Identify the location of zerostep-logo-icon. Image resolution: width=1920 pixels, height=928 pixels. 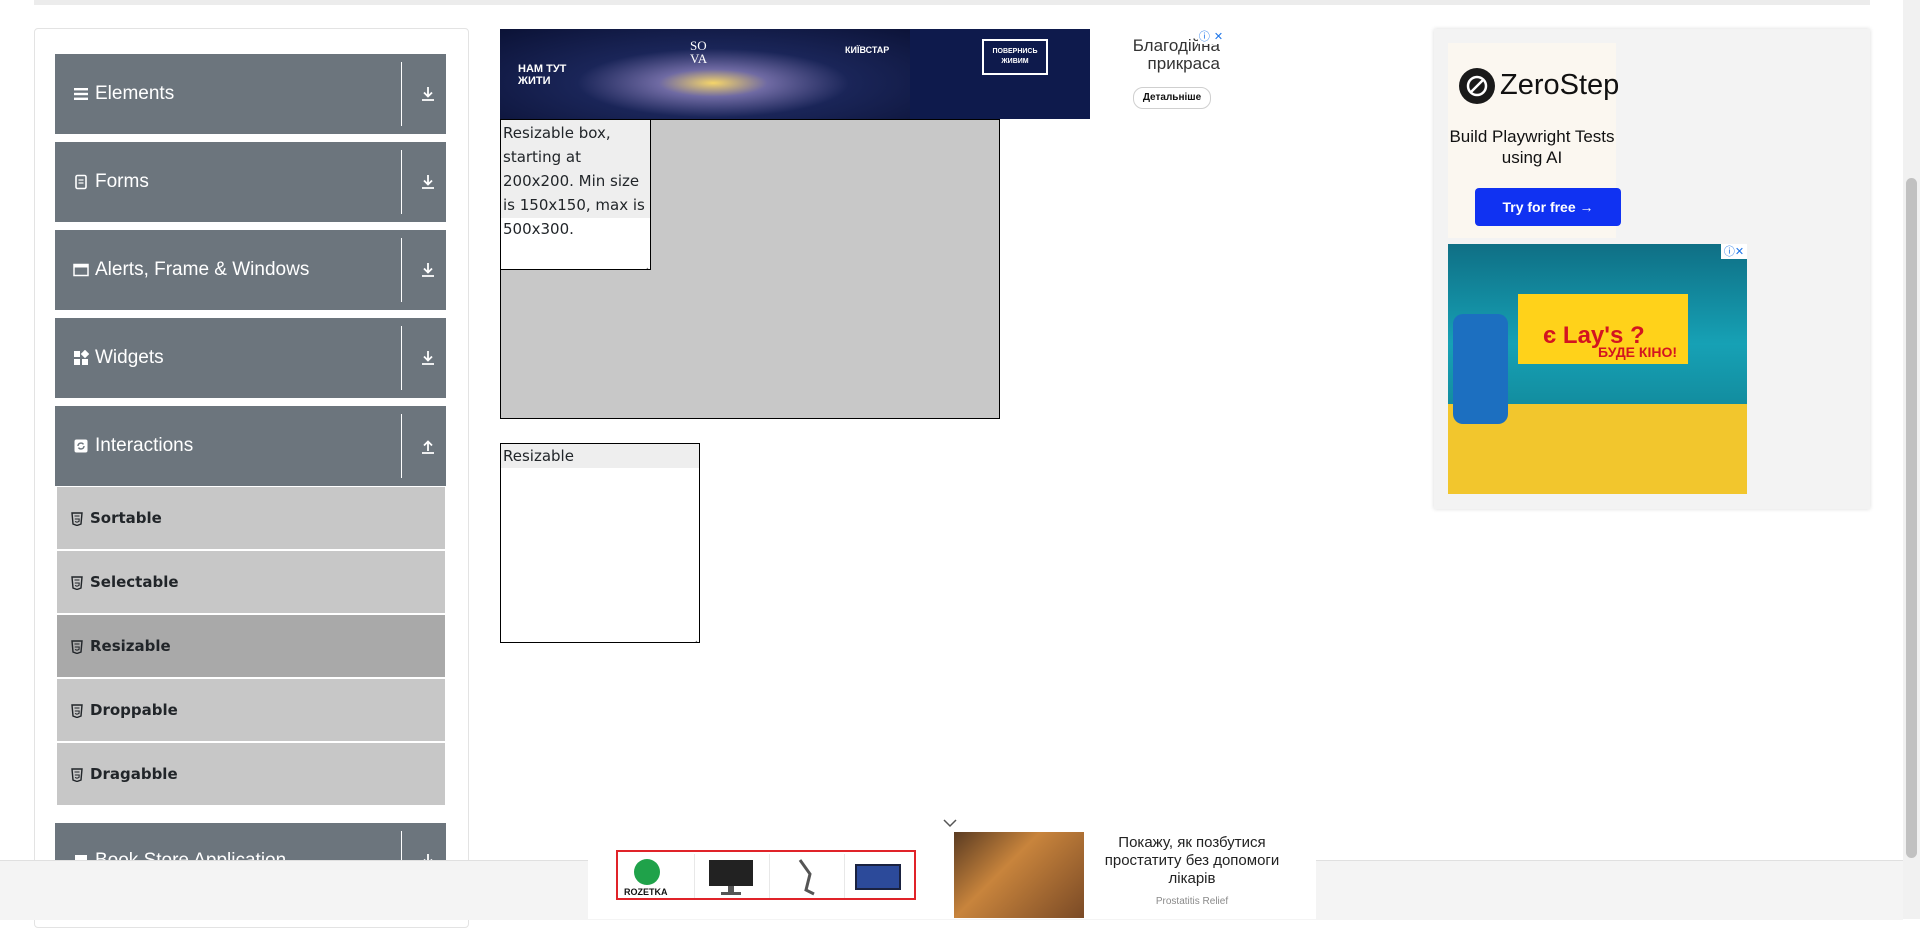
(1477, 86).